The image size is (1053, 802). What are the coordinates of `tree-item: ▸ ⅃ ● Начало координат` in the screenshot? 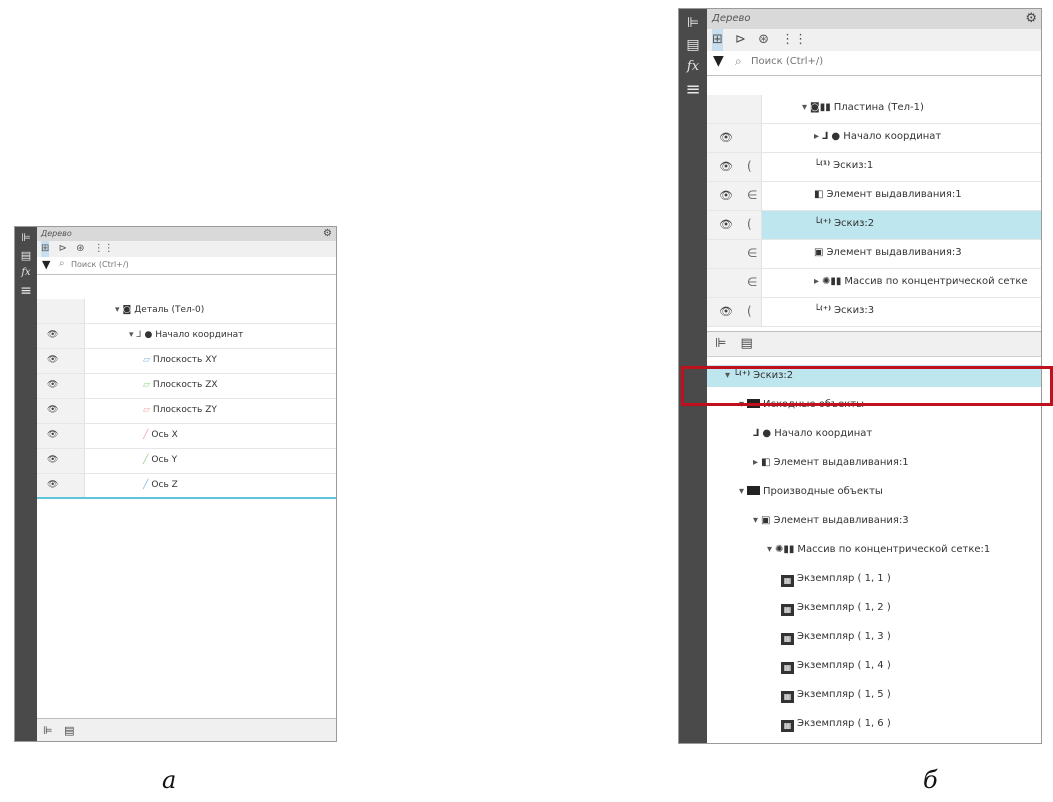 It's located at (877, 136).